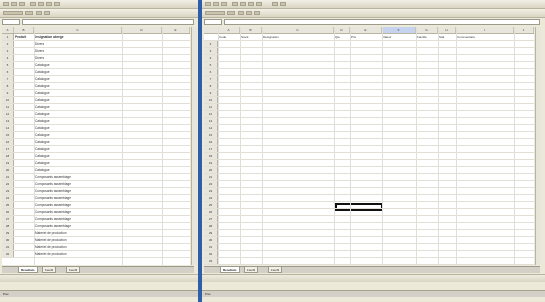 Image resolution: width=545 pixels, height=302 pixels. What do you see at coordinates (211, 72) in the screenshot?
I see `row-number: 6` at bounding box center [211, 72].